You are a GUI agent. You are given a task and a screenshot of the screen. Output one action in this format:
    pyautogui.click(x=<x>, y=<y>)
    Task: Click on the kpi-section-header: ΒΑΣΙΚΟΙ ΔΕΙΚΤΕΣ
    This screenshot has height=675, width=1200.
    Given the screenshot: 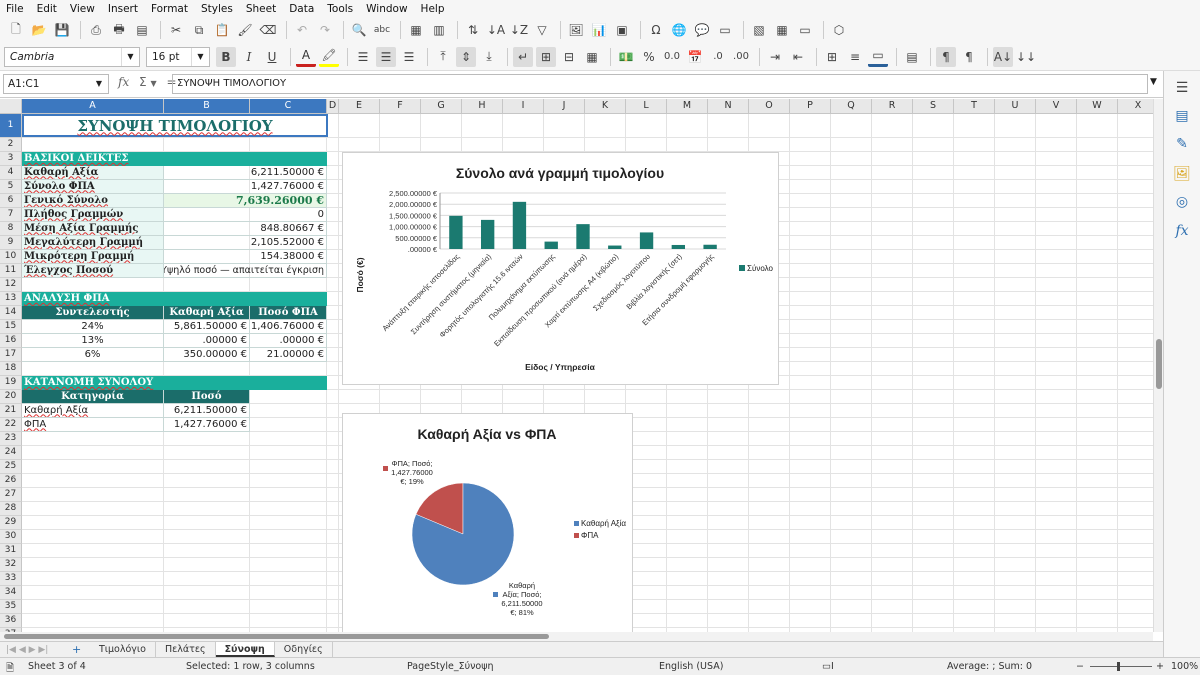 What is the action you would take?
    pyautogui.click(x=174, y=159)
    